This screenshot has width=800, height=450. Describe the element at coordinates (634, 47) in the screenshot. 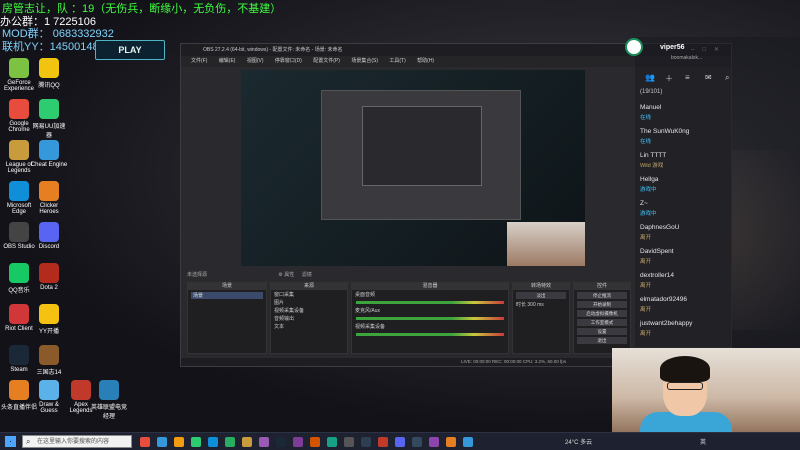

I see `avatar` at that location.